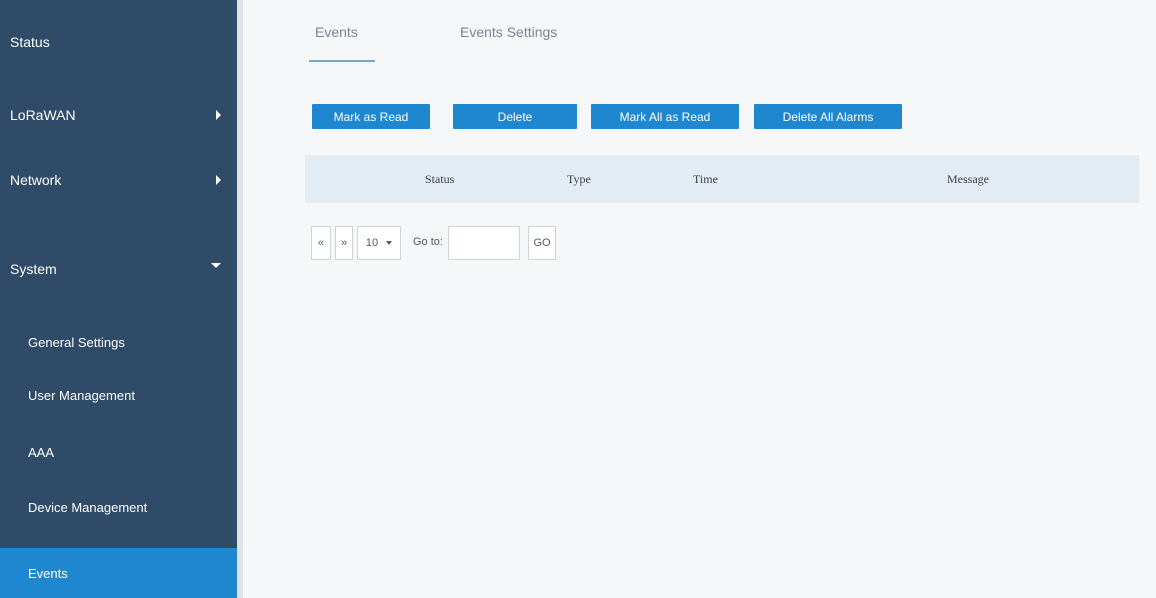 The height and width of the screenshot is (598, 1156). I want to click on page-size-select: 10, so click(379, 243).